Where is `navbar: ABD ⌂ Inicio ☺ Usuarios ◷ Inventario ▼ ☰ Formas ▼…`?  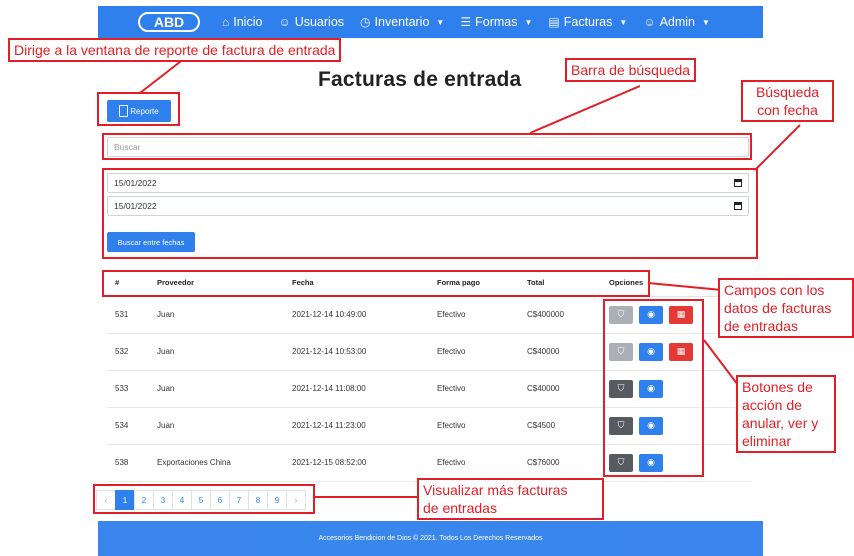 navbar: ABD ⌂ Inicio ☺ Usuarios ◷ Inventario ▼ ☰ Formas ▼… is located at coordinates (430, 22).